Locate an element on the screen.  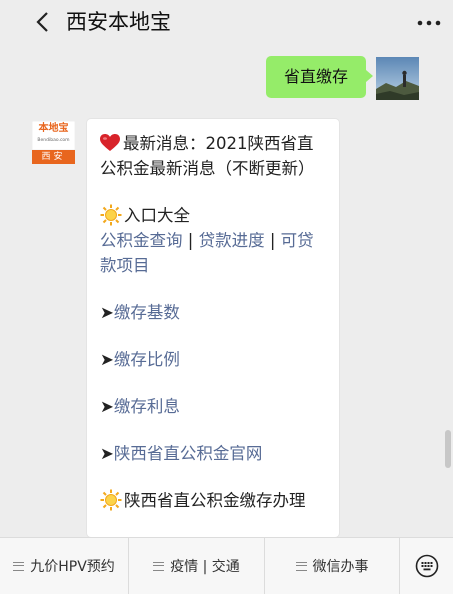
user-message-bubble: 省直缴存 is located at coordinates (319, 77).